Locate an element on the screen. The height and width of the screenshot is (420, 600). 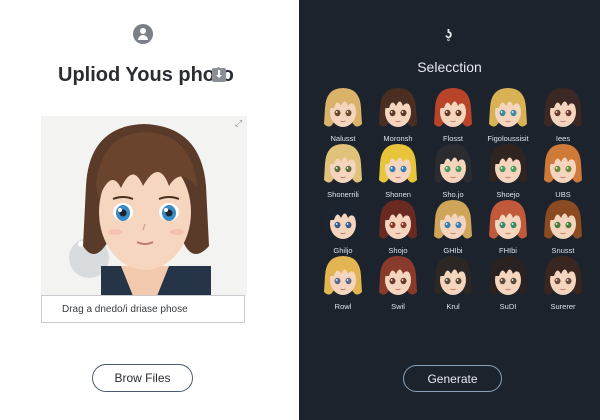
style-option: Shoejo is located at coordinates (508, 171).